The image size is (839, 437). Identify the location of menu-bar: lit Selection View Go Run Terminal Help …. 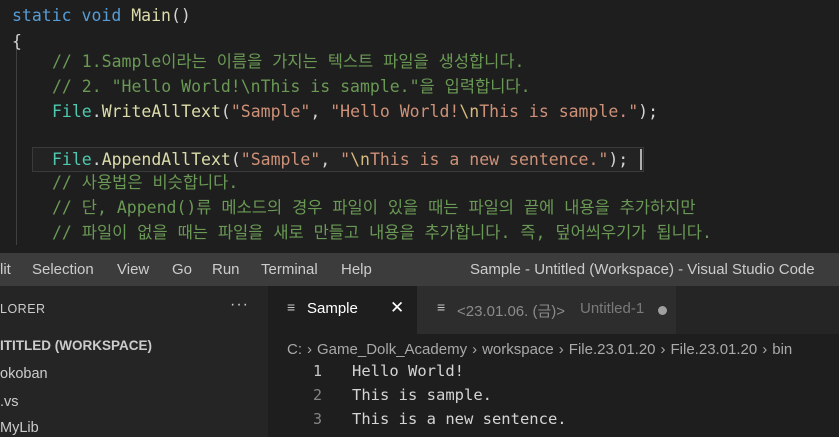
(419, 269).